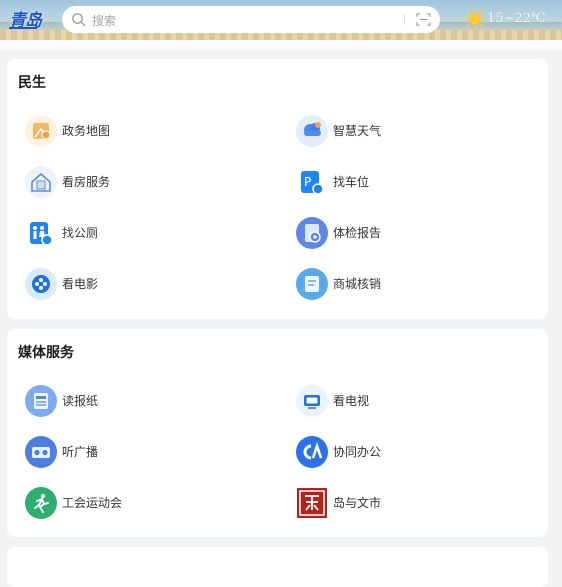  Describe the element at coordinates (312, 233) in the screenshot. I see `medical-report-icon` at that location.